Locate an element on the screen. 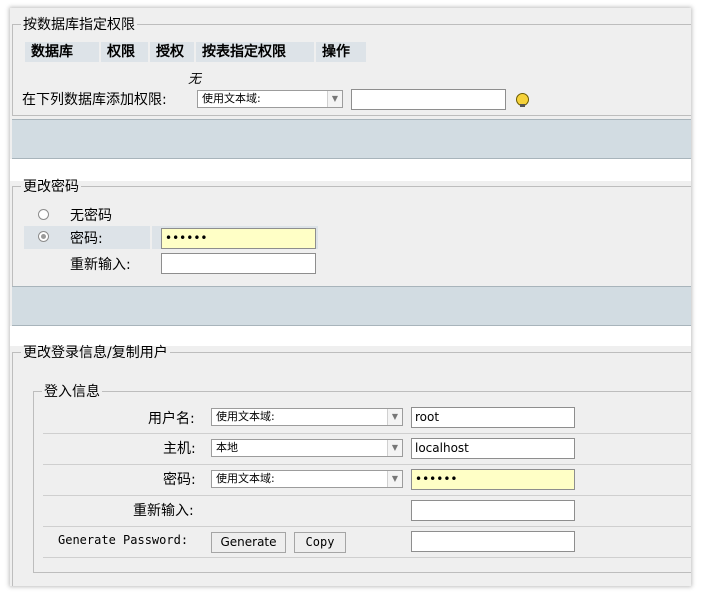 This screenshot has width=705, height=597. login-reenter-label: 重新输入: is located at coordinates (163, 511).